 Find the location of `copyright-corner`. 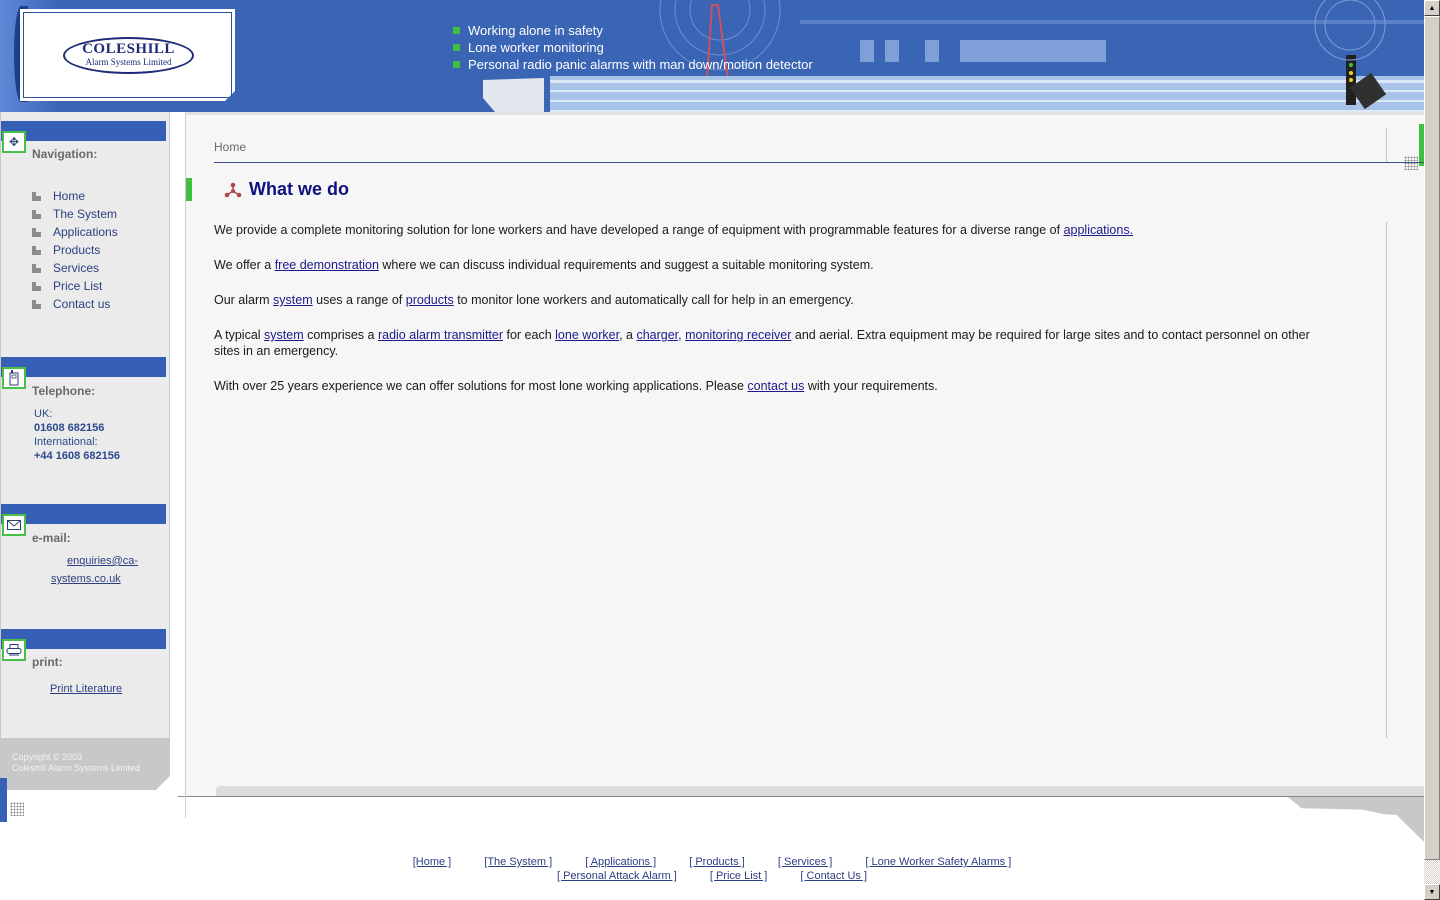

copyright-corner is located at coordinates (163, 783).